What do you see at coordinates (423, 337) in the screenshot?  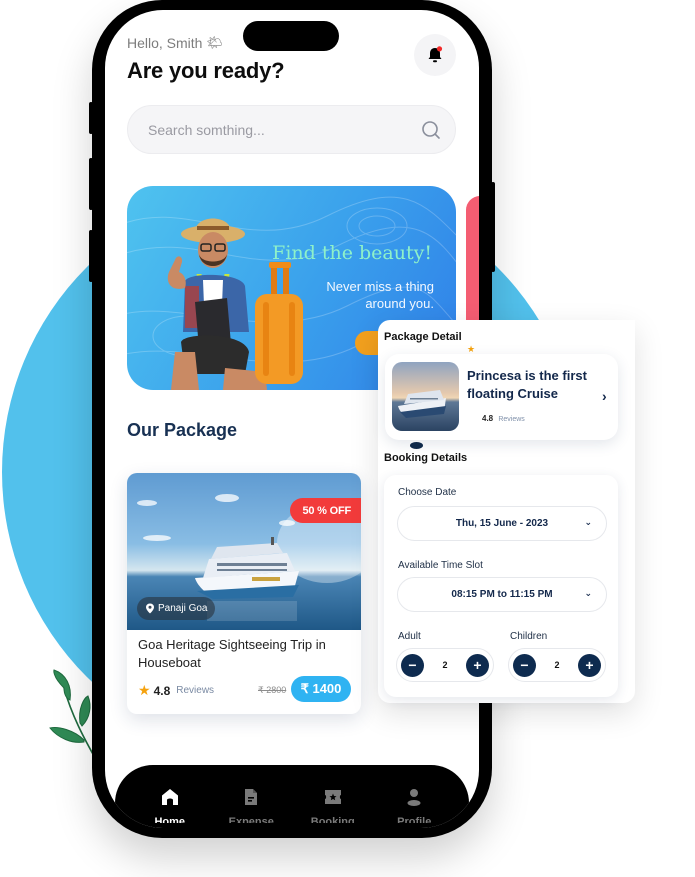 I see `package-detail-heading: Package Detail` at bounding box center [423, 337].